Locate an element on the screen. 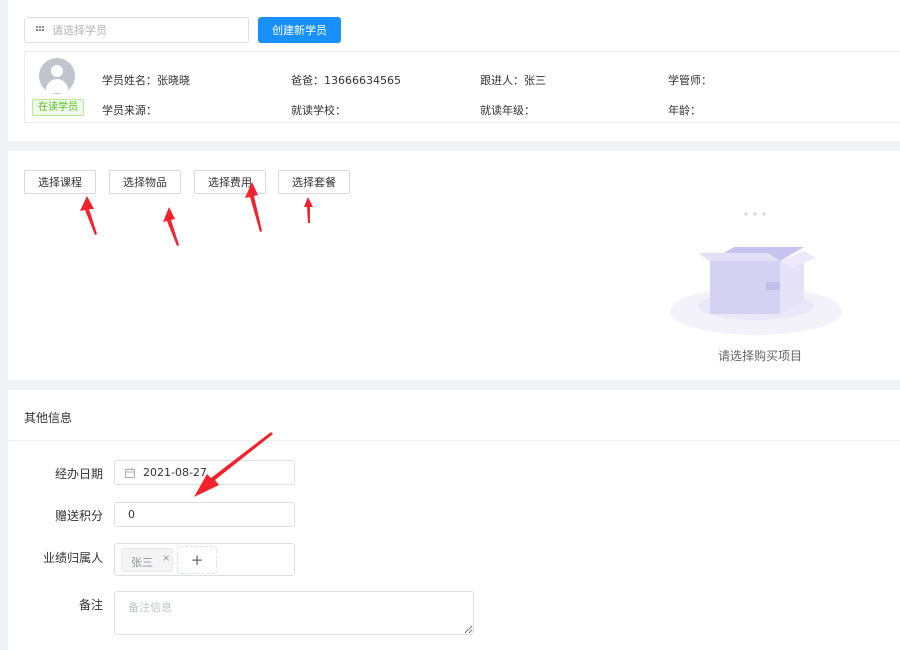 Image resolution: width=900 pixels, height=650 pixels. age-label: 年龄： is located at coordinates (684, 110).